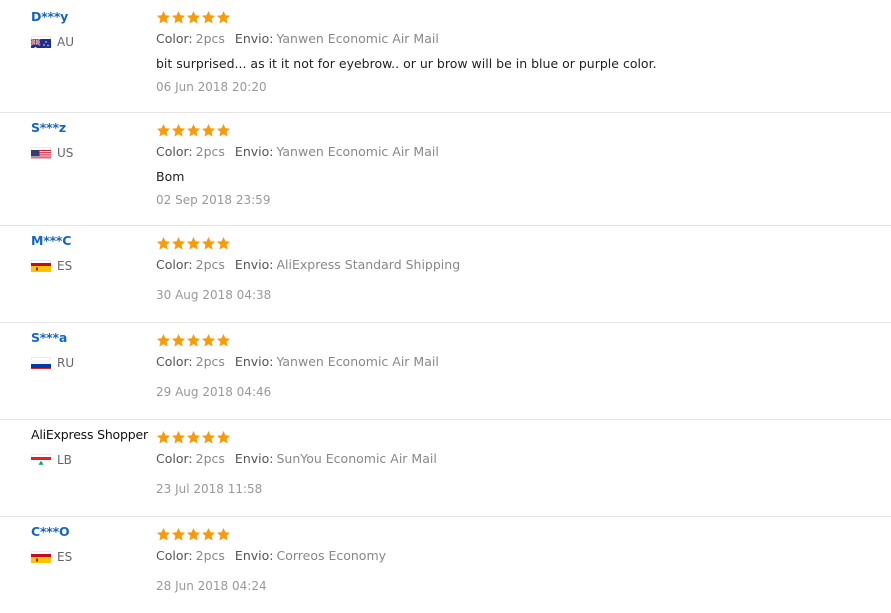 The width and height of the screenshot is (891, 613). Describe the element at coordinates (93, 241) in the screenshot. I see `reviewer-name-link: M***C` at that location.